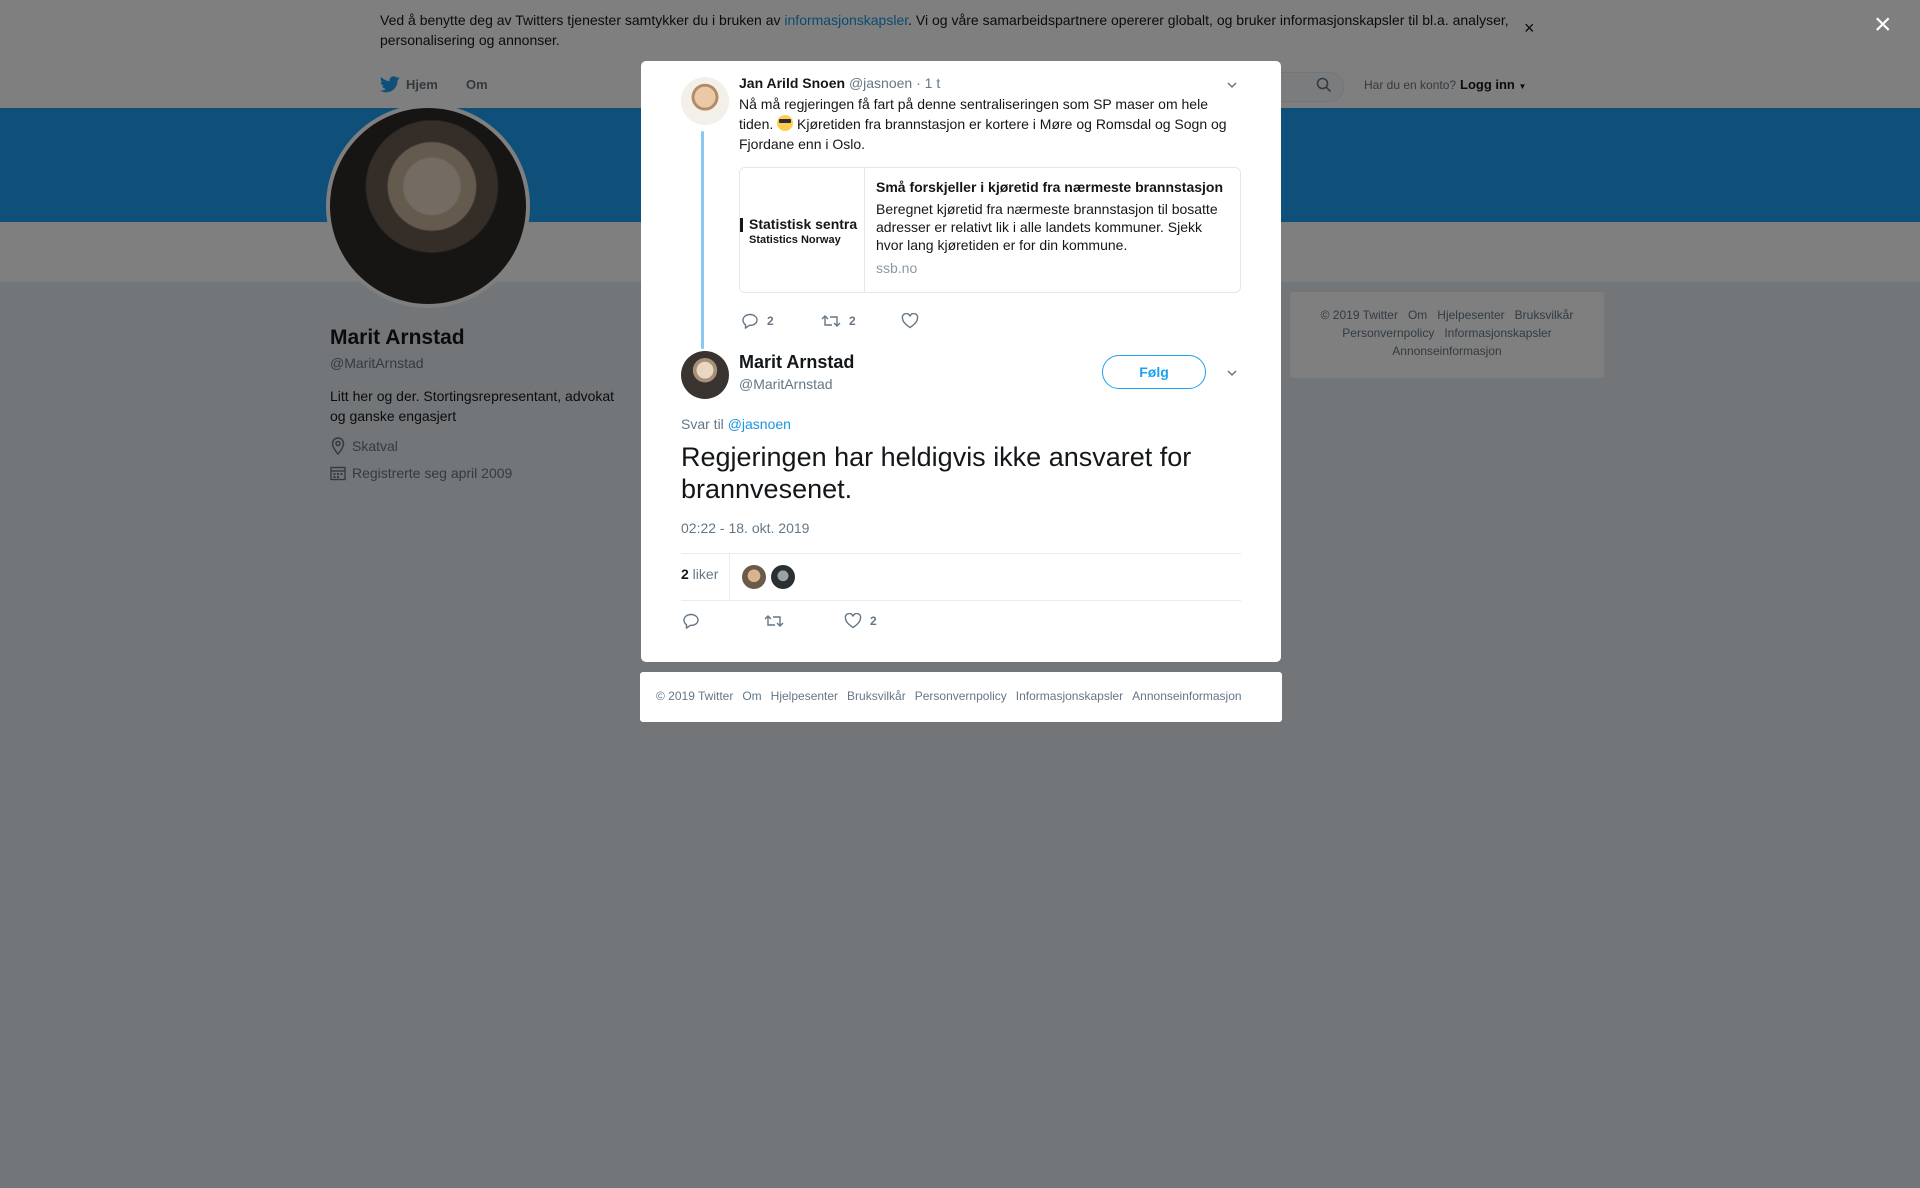  I want to click on parent-tweet-header: Jan Arild Snoen @jasnoen · 1 t, so click(839, 83).